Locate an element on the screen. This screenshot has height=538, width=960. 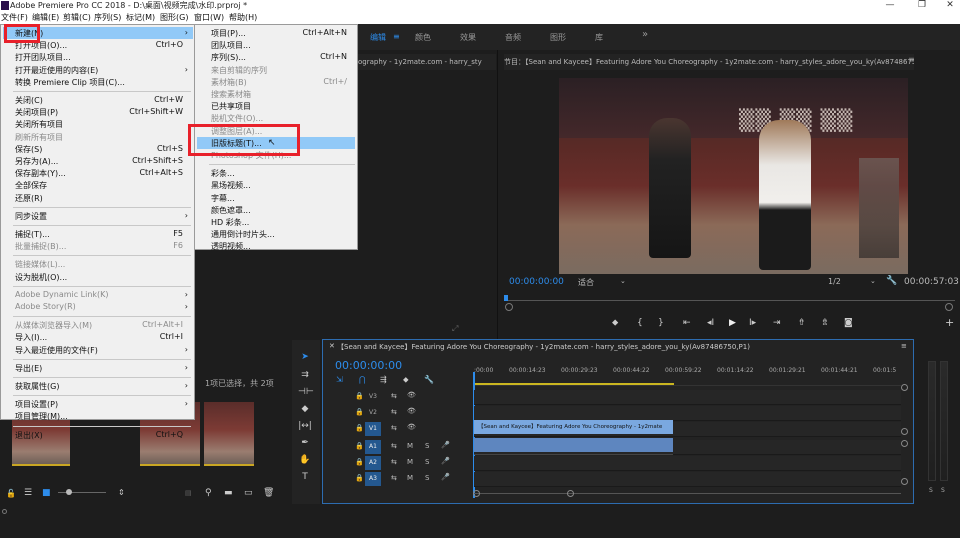
program-zoom-handle-right is located at coordinates (949, 307).